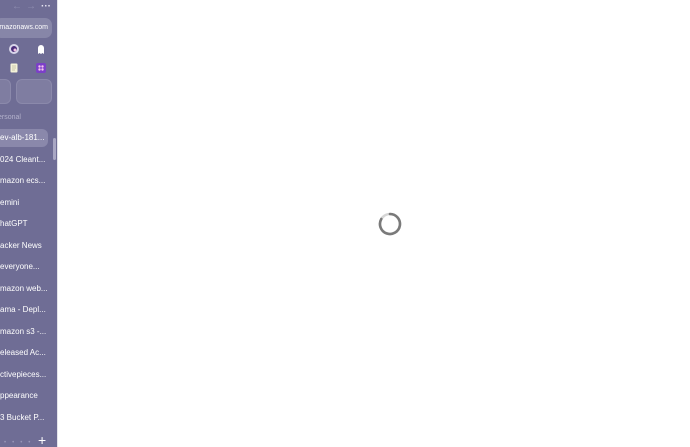 This screenshot has height=447, width=690. Describe the element at coordinates (24, 246) in the screenshot. I see `tab-item: acker News` at that location.